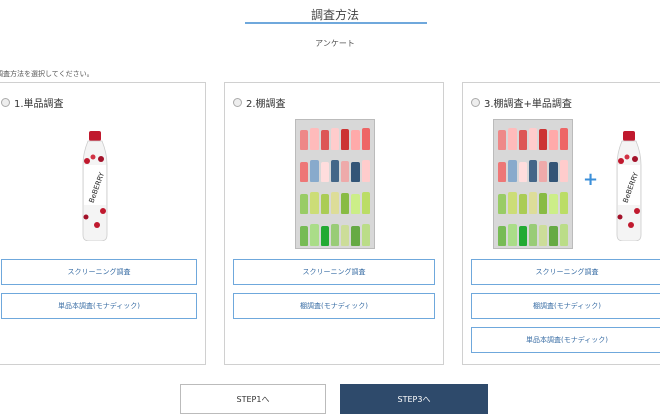  I want to click on card-title: 3.棚調査+単品調査, so click(528, 104).